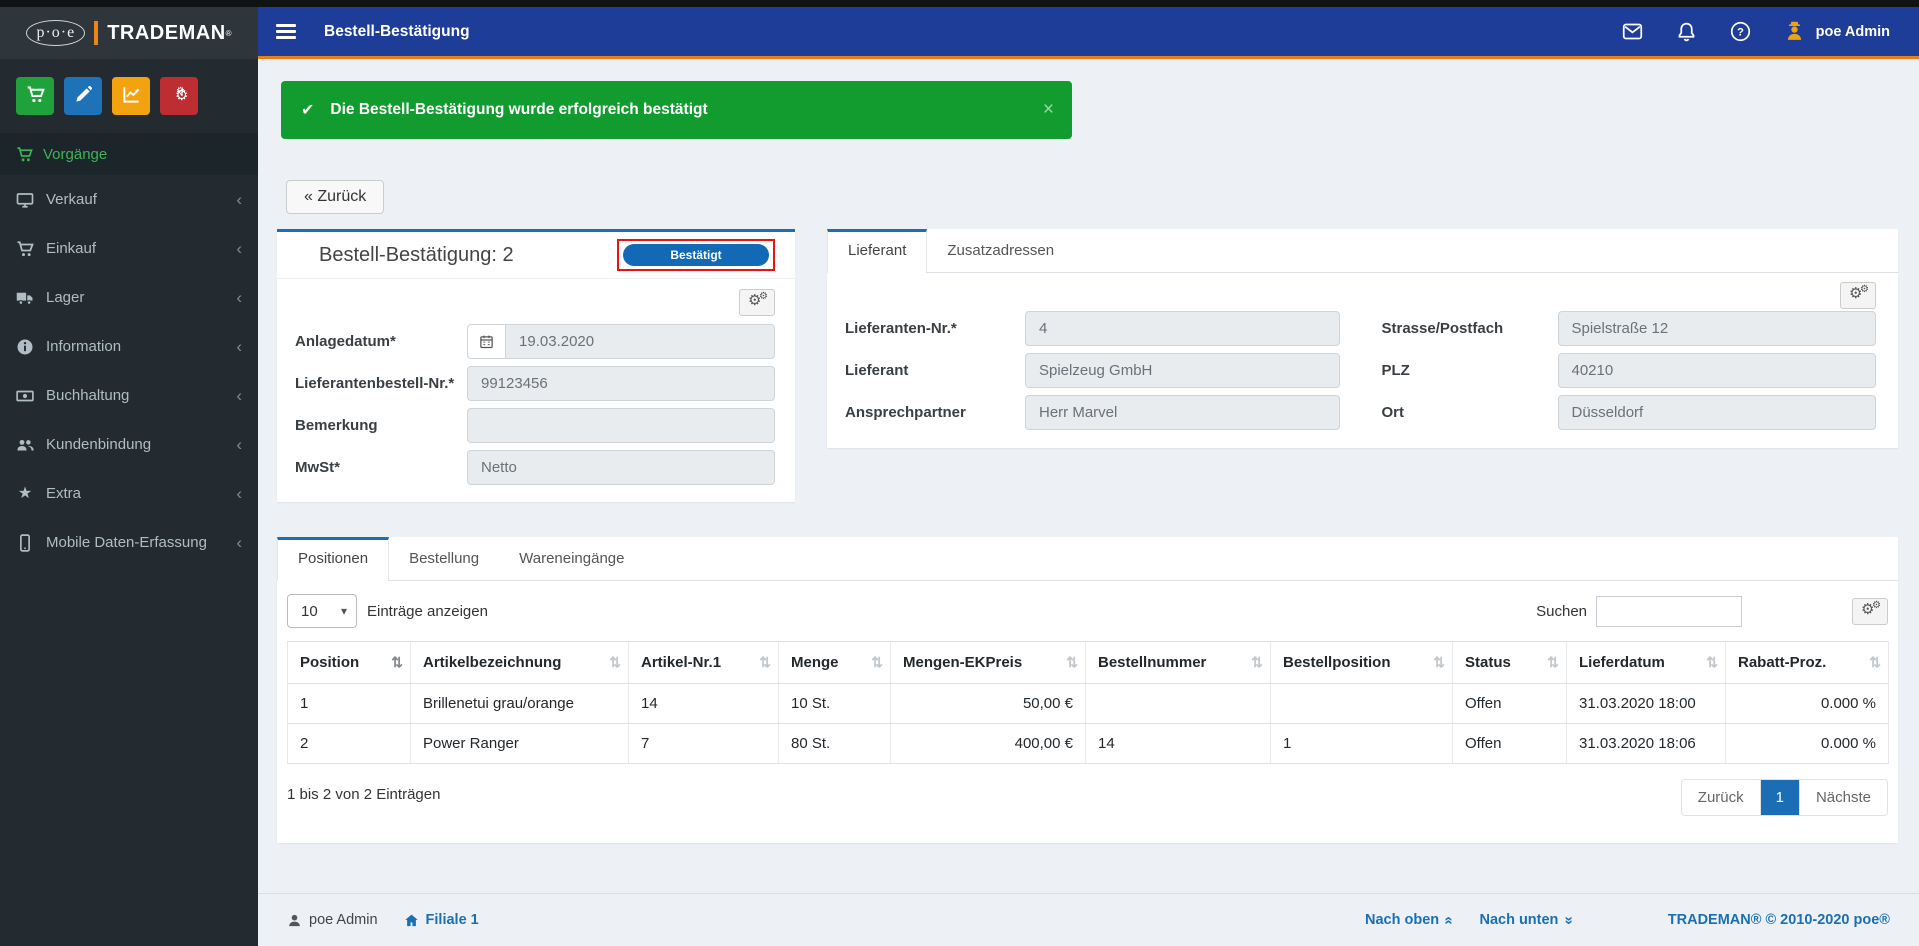 The height and width of the screenshot is (946, 1919). I want to click on column-header-rabatt-proz: Rabatt-Proz., so click(1807, 662).